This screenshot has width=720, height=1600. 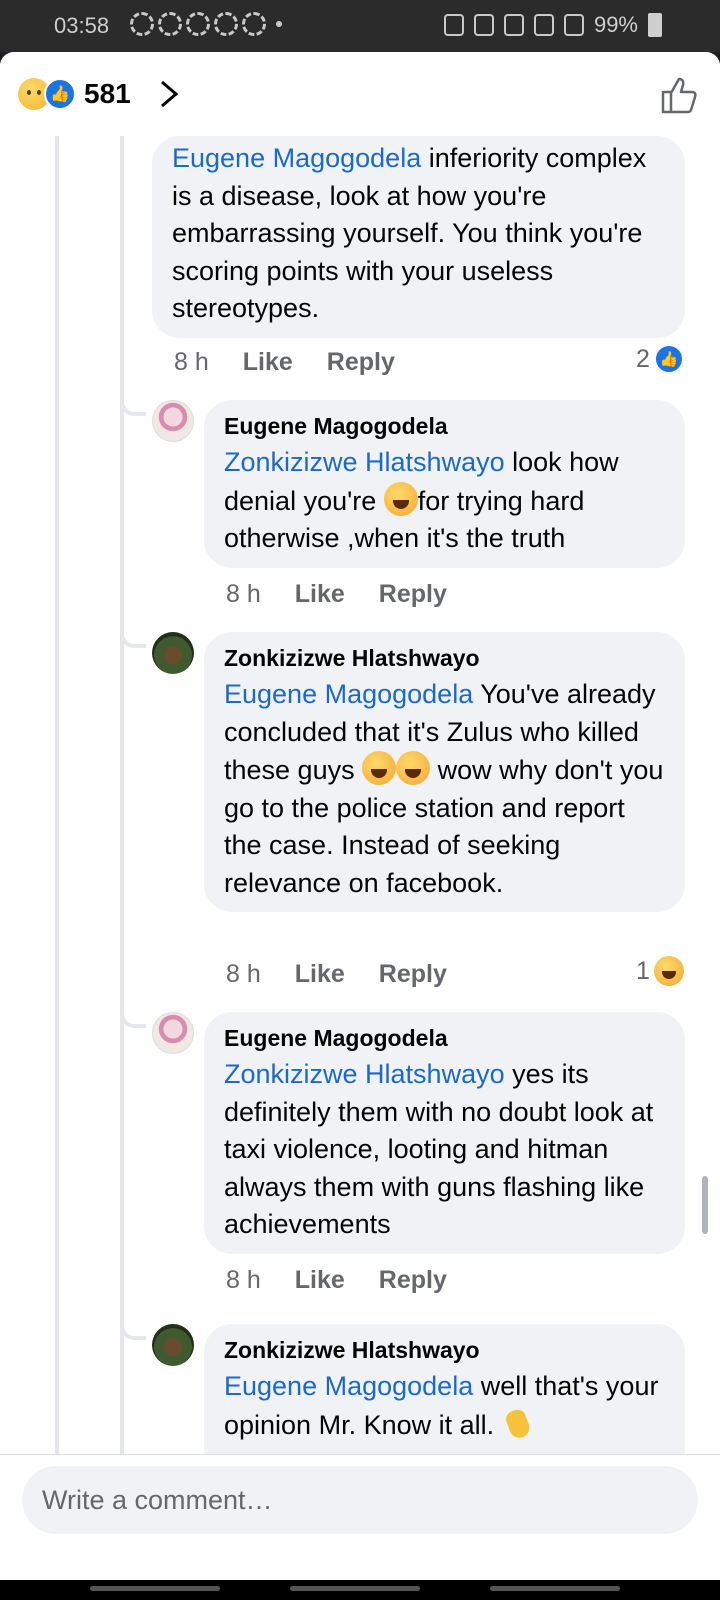 I want to click on comment-input, so click(x=360, y=1500).